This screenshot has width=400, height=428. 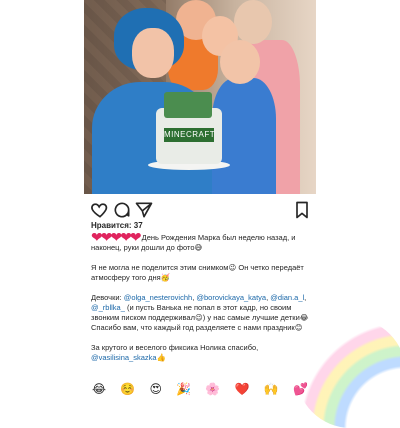 I want to click on emoji-reaction-bar: 😂 ☺️ 😍 🎉 🌸 ❤️ 🙌 💕, so click(x=200, y=389).